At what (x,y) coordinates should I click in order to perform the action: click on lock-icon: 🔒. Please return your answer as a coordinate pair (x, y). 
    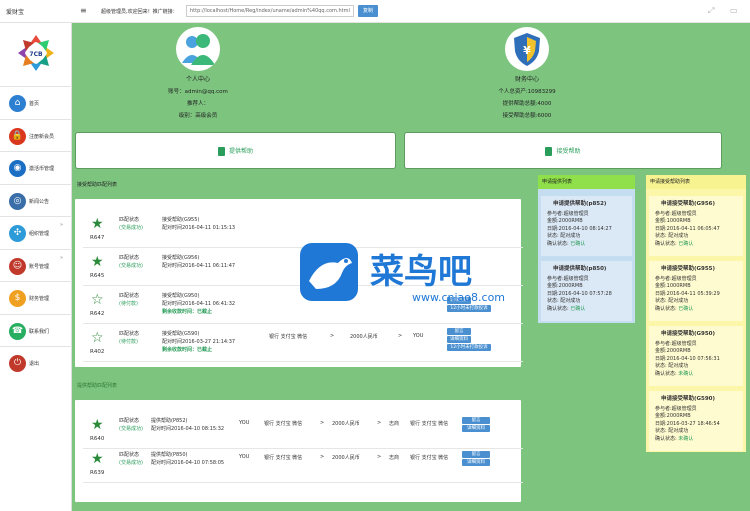
    Looking at the image, I should click on (17, 136).